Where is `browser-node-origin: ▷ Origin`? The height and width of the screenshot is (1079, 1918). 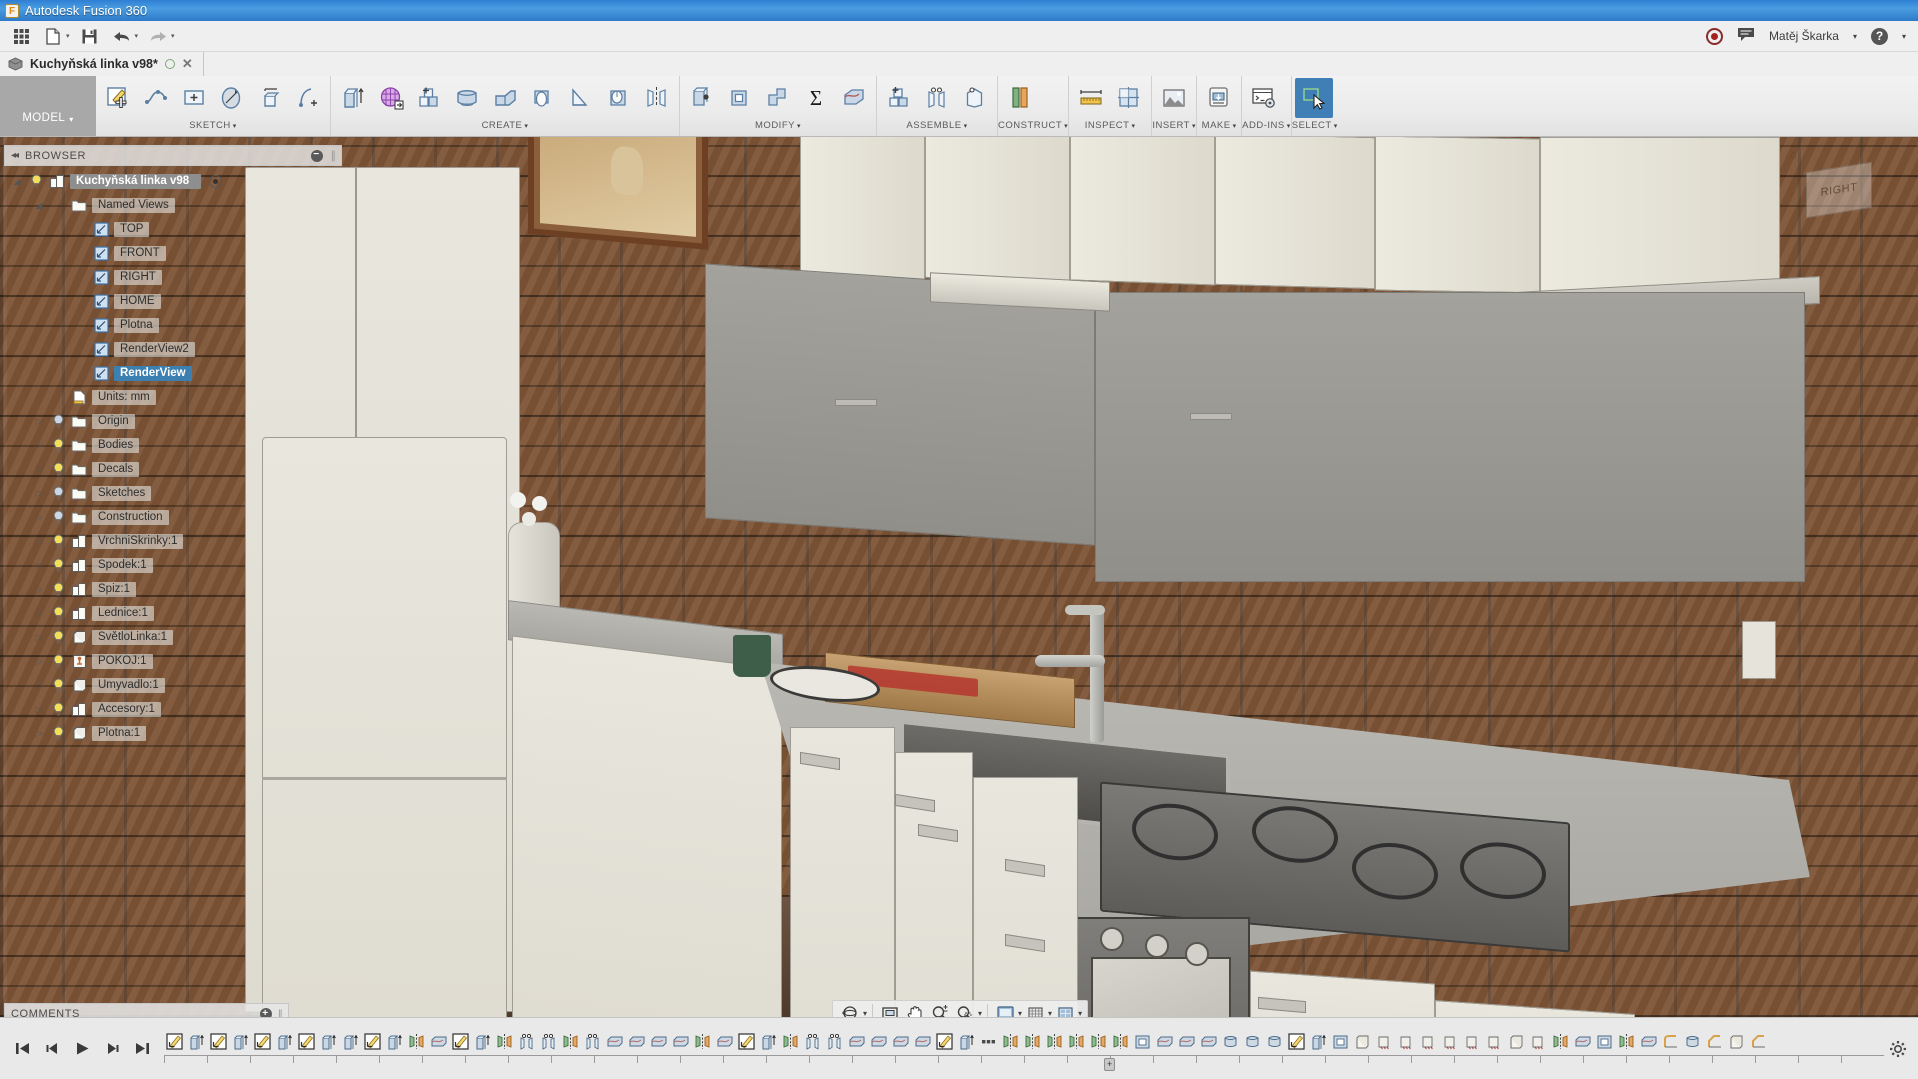 browser-node-origin: ▷ Origin is located at coordinates (173, 421).